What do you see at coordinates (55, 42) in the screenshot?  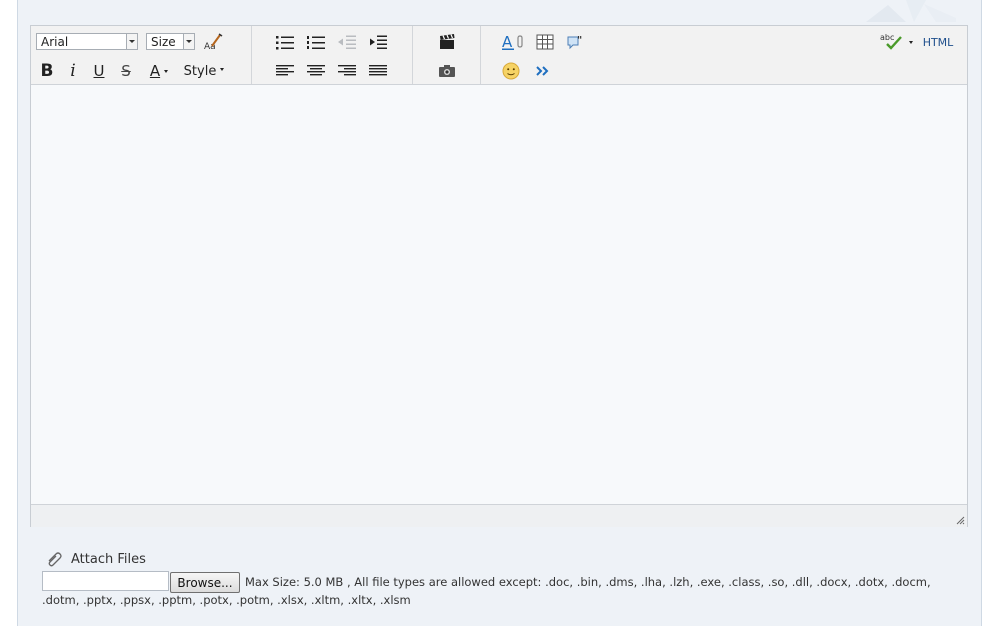 I see `font-family-value: Arial` at bounding box center [55, 42].